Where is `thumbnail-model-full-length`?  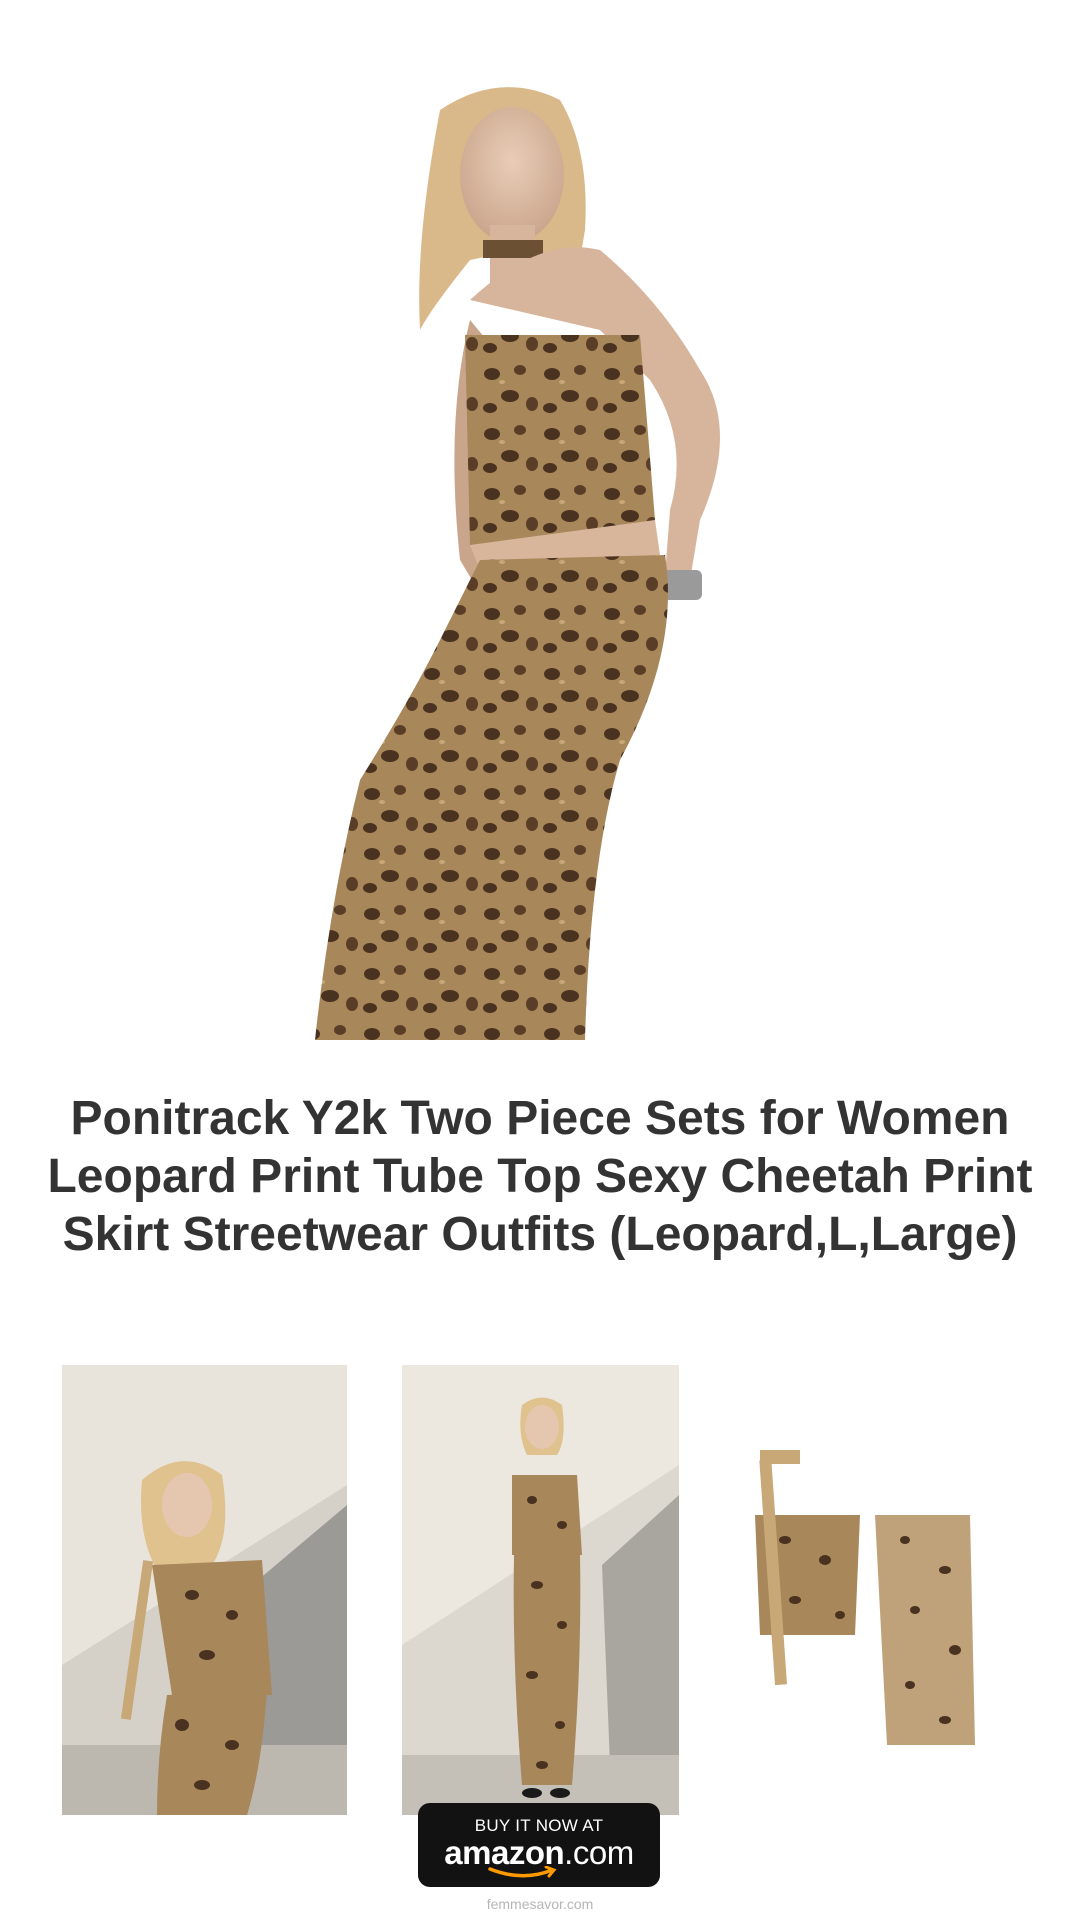
thumbnail-model-full-length is located at coordinates (540, 1590).